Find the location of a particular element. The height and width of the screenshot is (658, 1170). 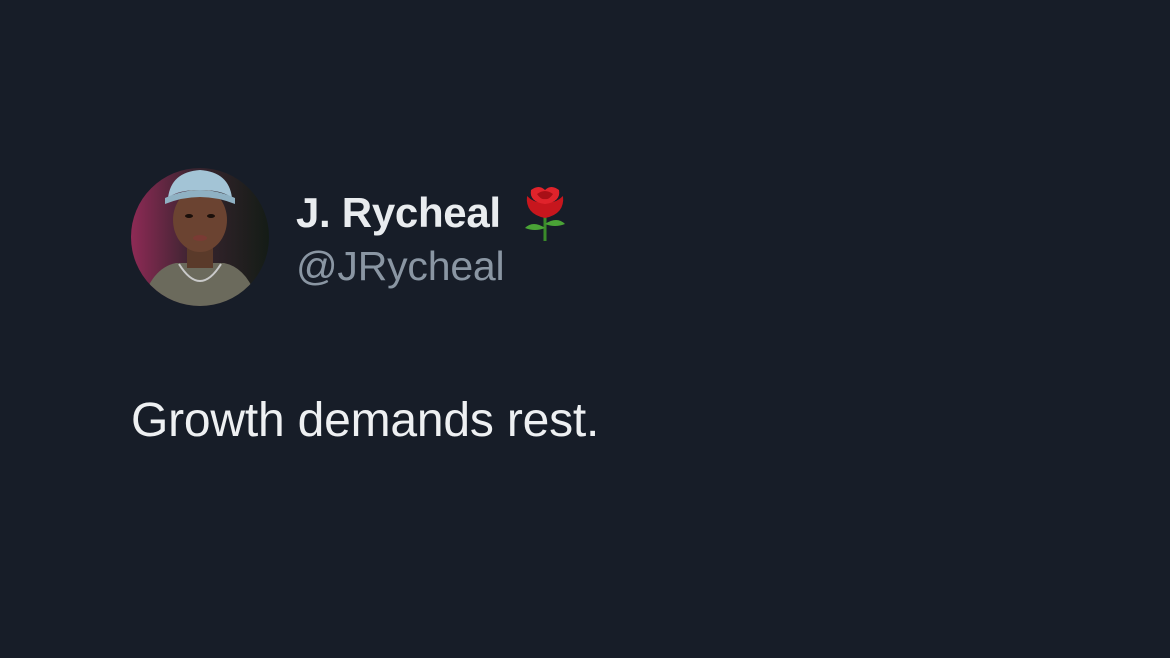

profile-photo-icon is located at coordinates (200, 237).